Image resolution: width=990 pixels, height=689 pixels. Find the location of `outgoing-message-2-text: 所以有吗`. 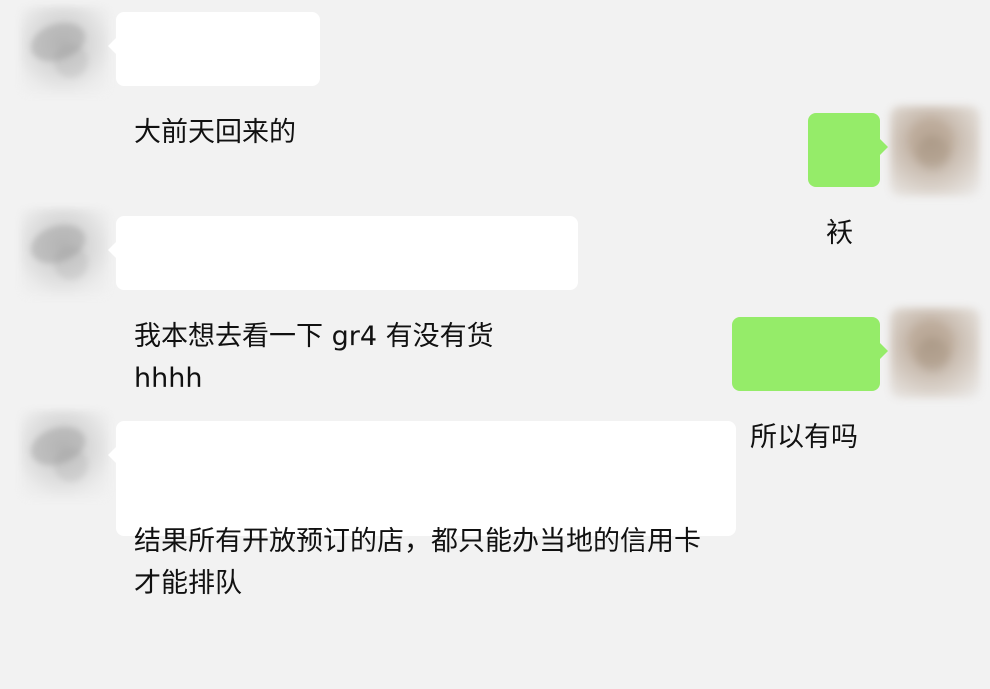

outgoing-message-2-text: 所以有吗 is located at coordinates (804, 437).